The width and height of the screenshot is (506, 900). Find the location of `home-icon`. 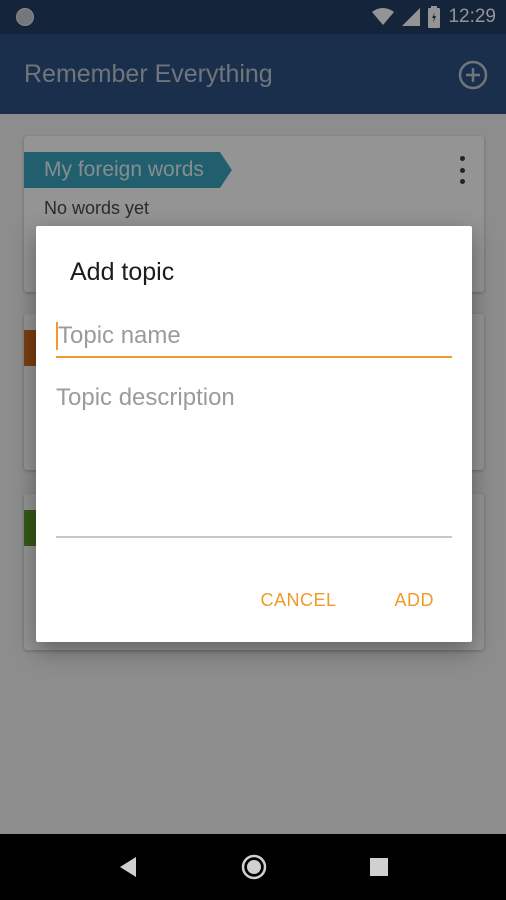

home-icon is located at coordinates (254, 867).